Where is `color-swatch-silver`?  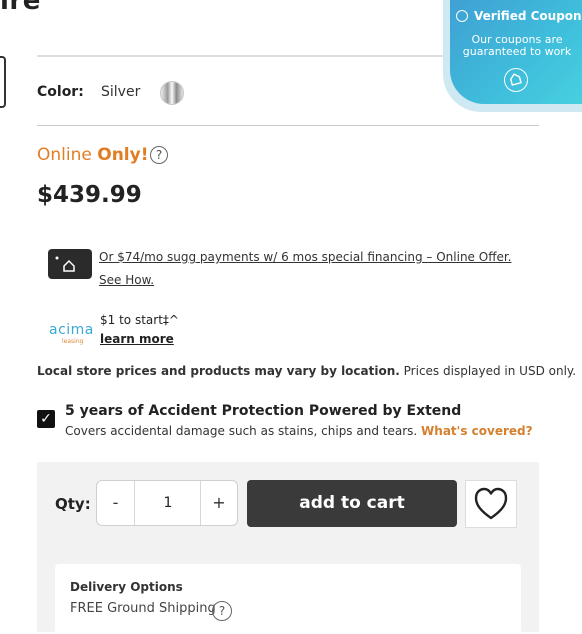
color-swatch-silver is located at coordinates (172, 93).